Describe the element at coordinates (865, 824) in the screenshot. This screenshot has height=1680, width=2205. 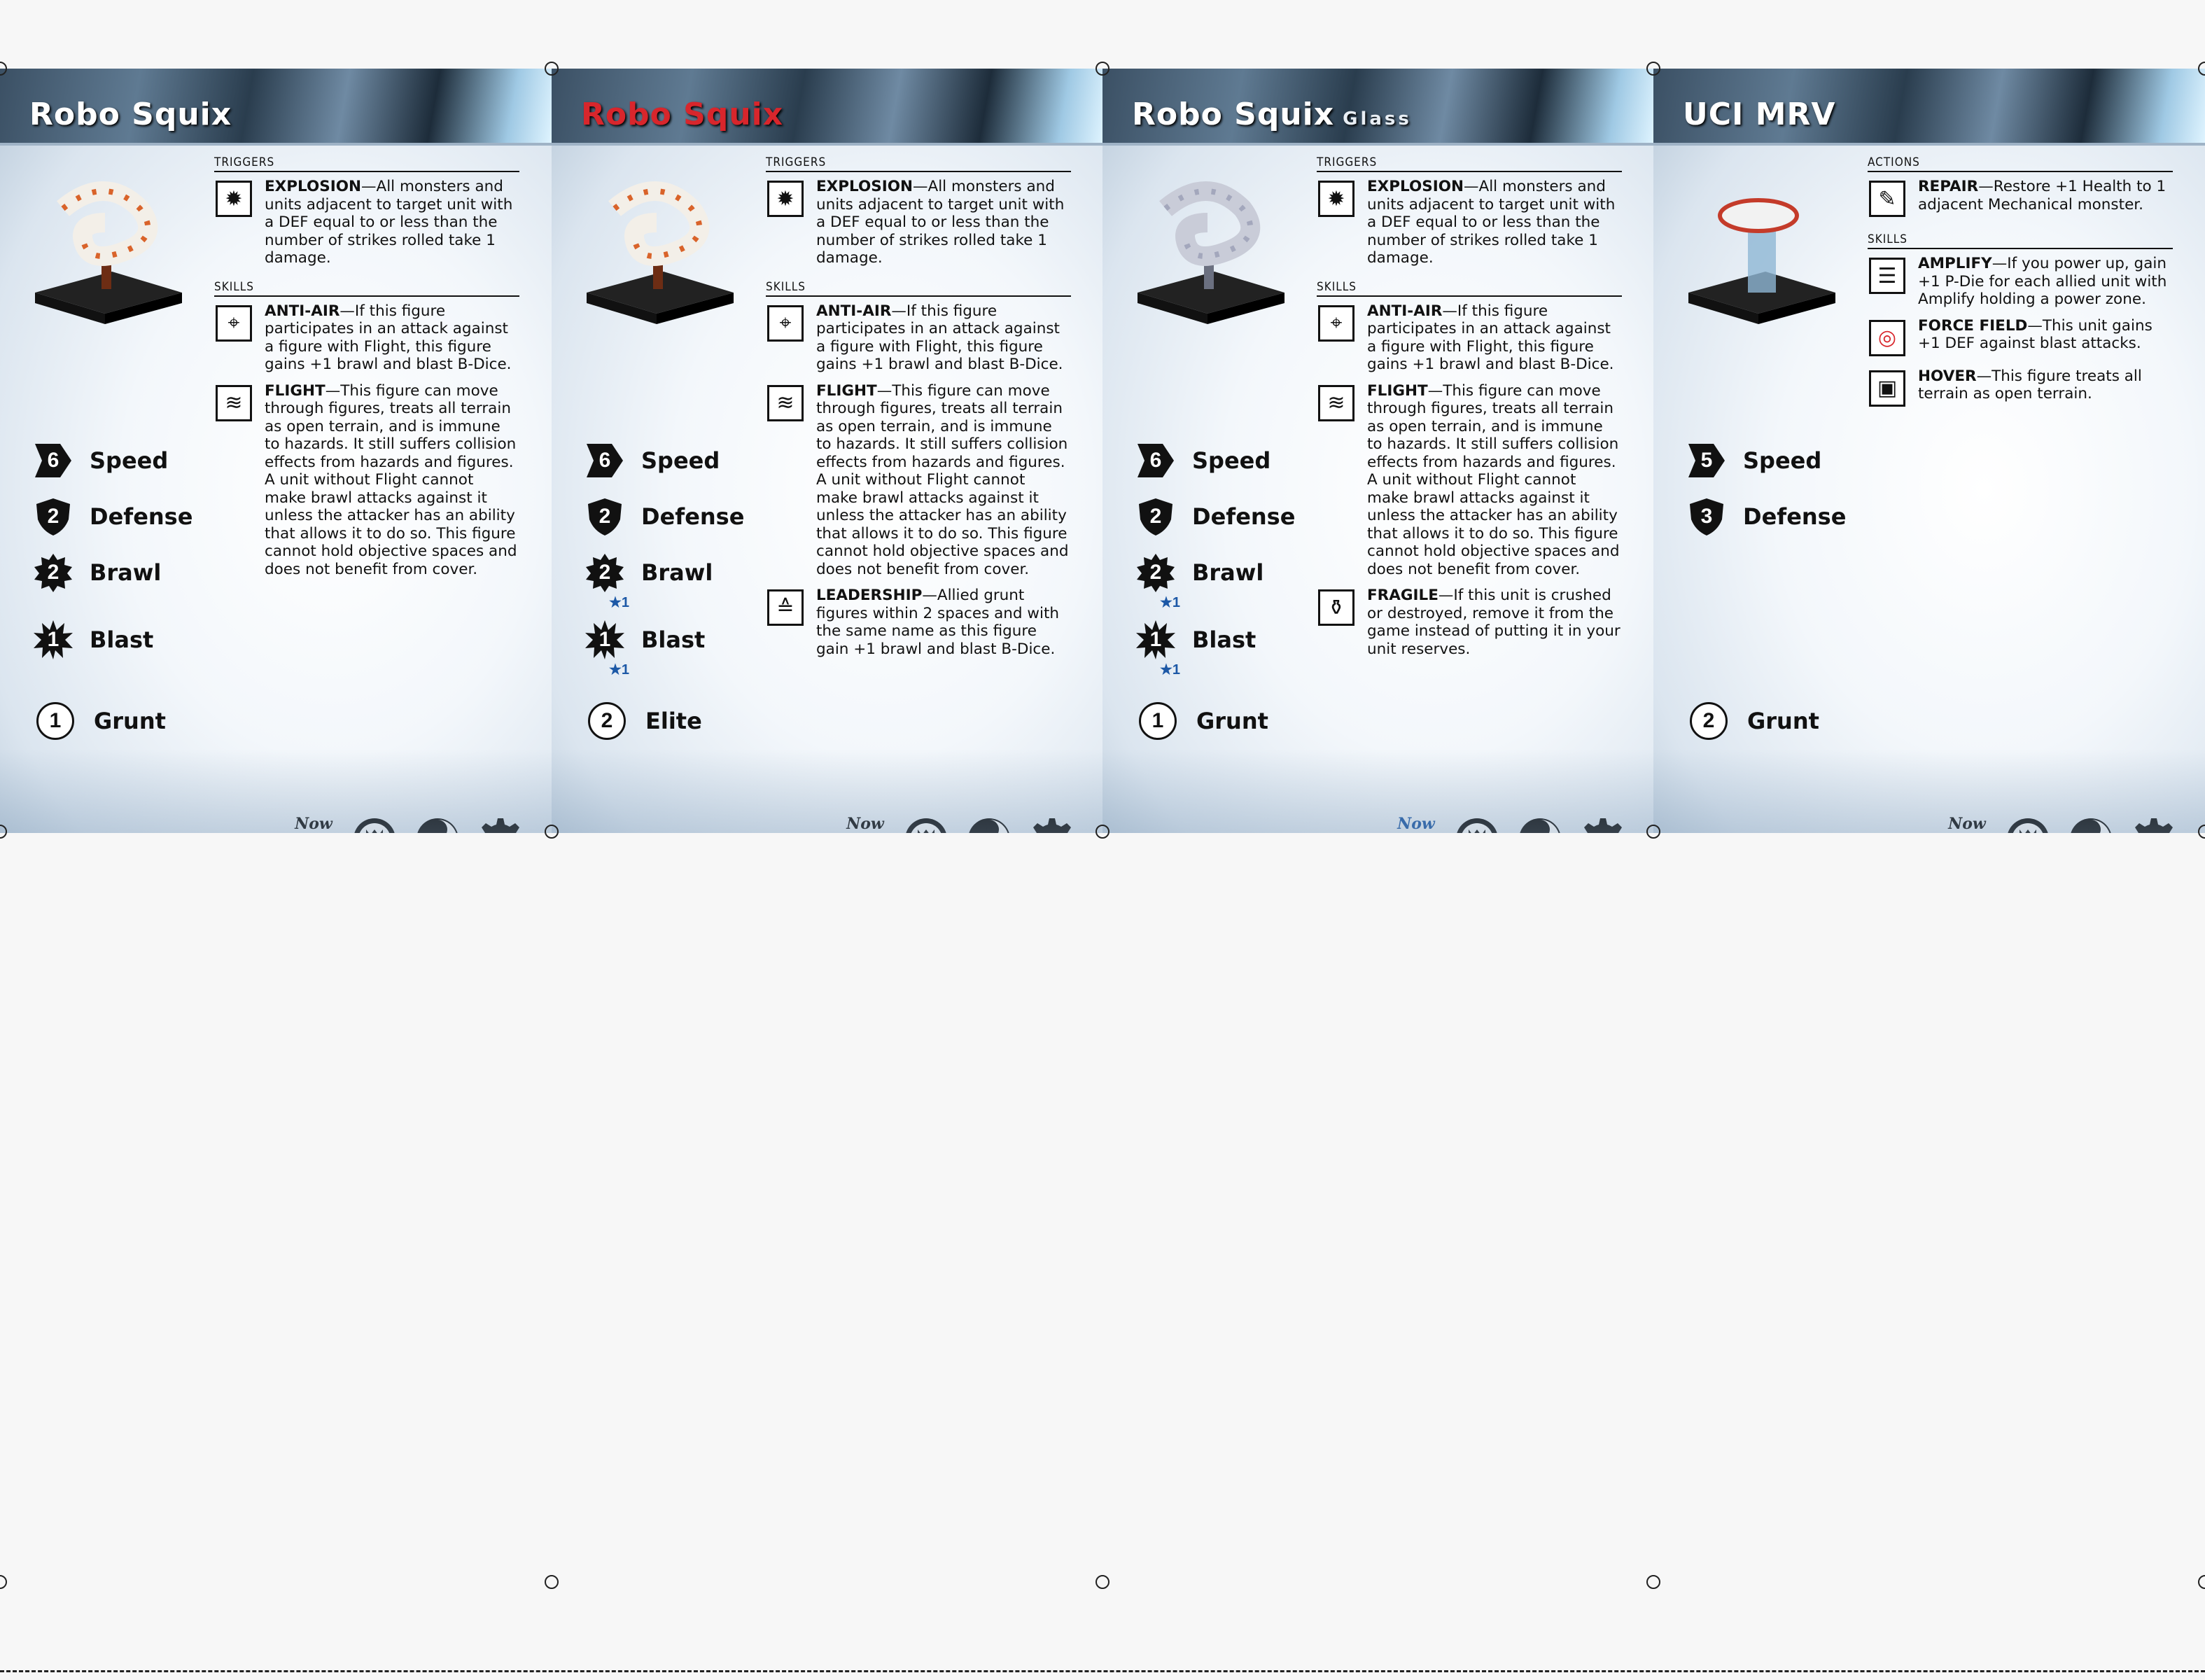
I see `now-rarity-mark: Now★★★` at that location.